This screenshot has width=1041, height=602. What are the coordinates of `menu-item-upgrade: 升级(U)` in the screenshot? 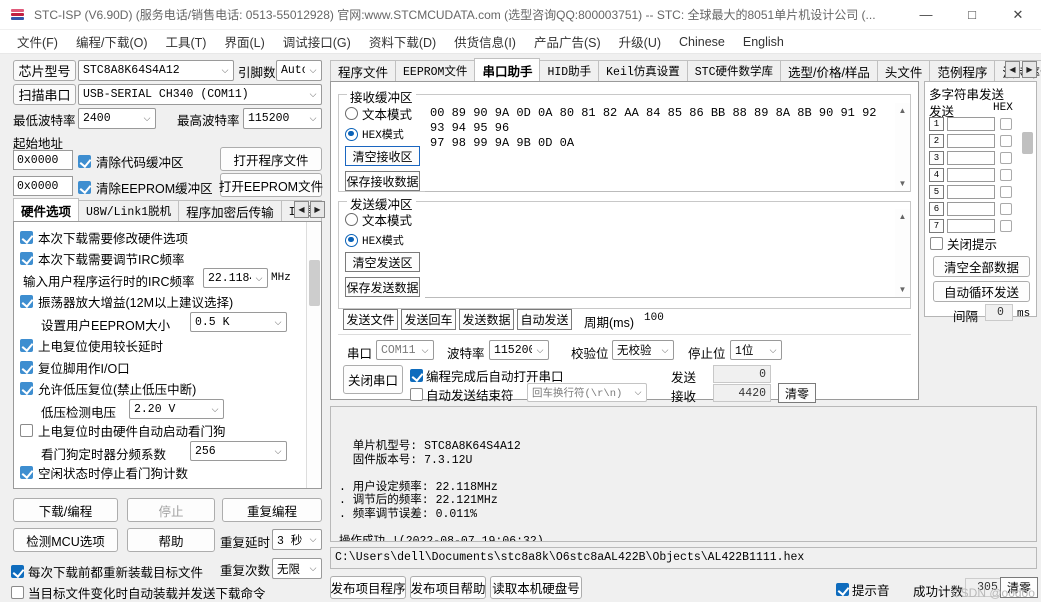 It's located at (640, 41).